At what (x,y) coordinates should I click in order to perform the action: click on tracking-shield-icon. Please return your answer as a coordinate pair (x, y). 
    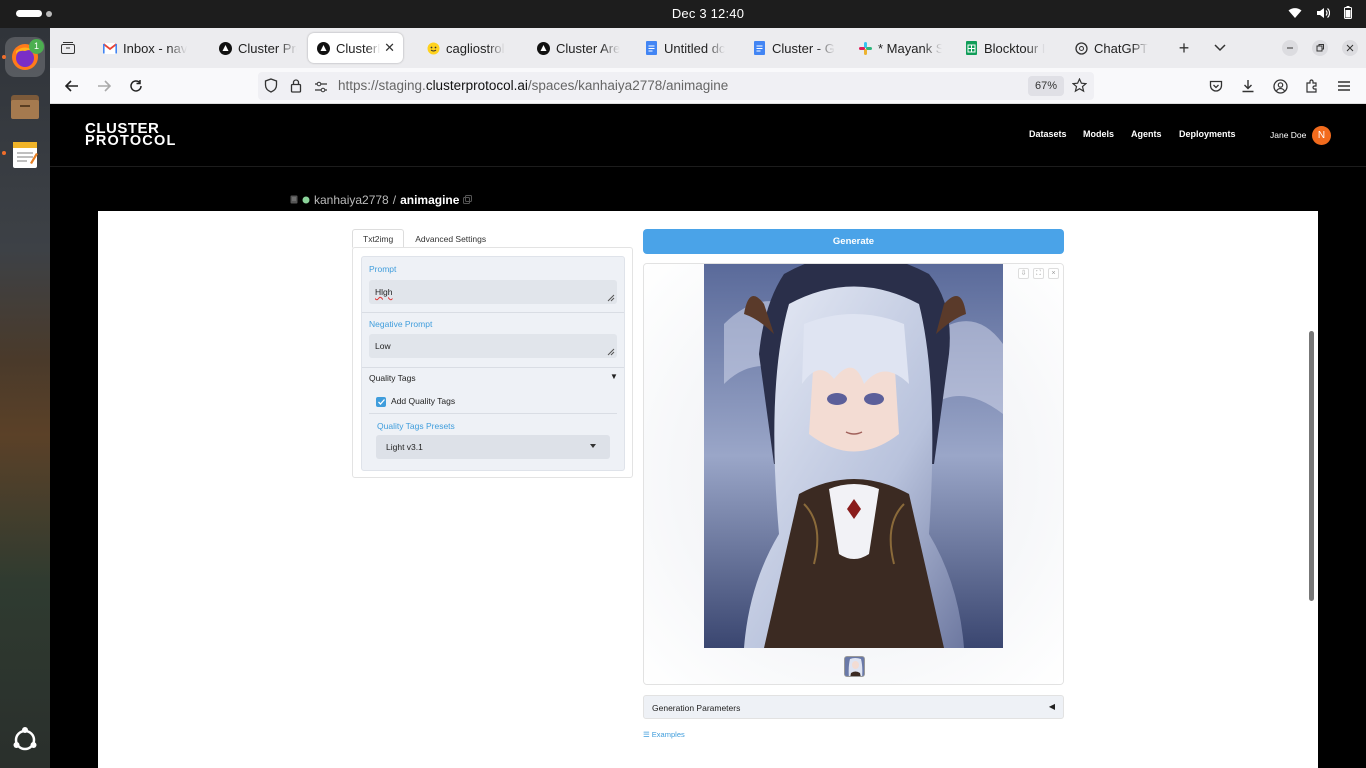
    Looking at the image, I should click on (271, 88).